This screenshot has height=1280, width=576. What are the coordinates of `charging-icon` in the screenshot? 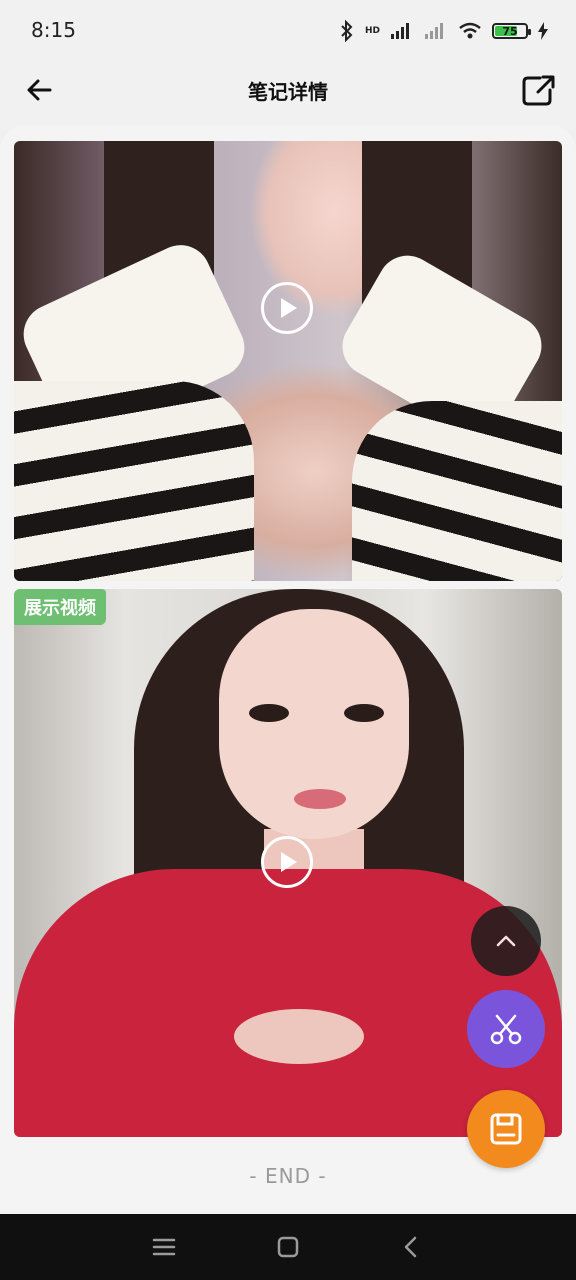 It's located at (543, 31).